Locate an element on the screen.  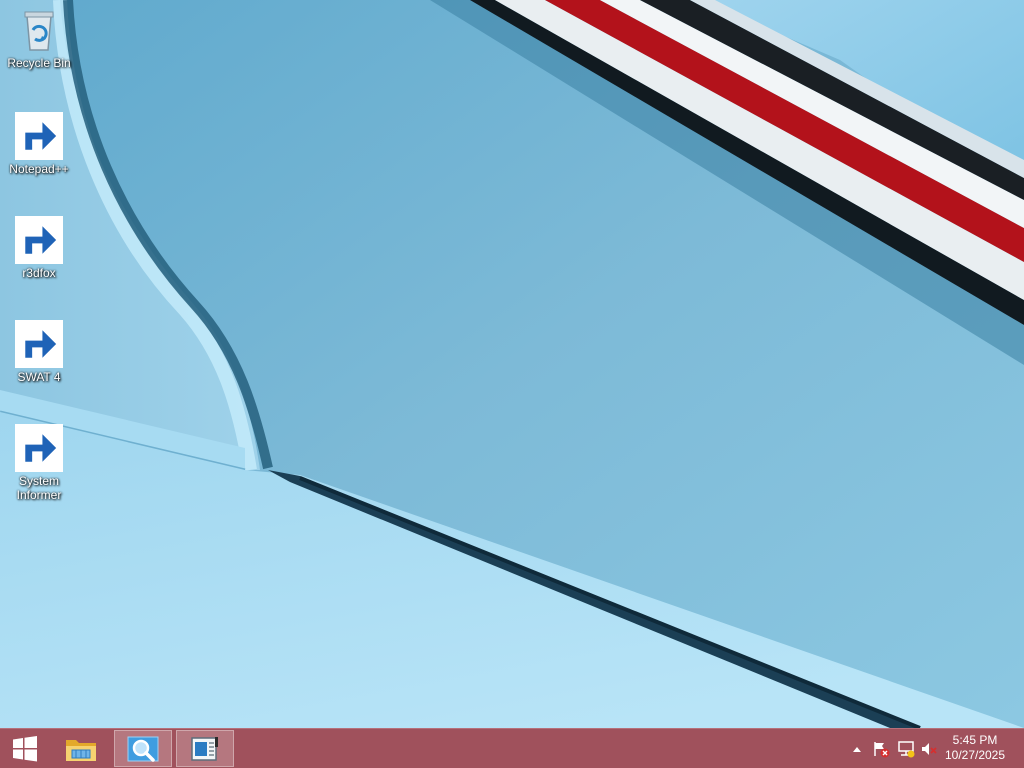
tray-volume-button is located at coordinates (929, 748).